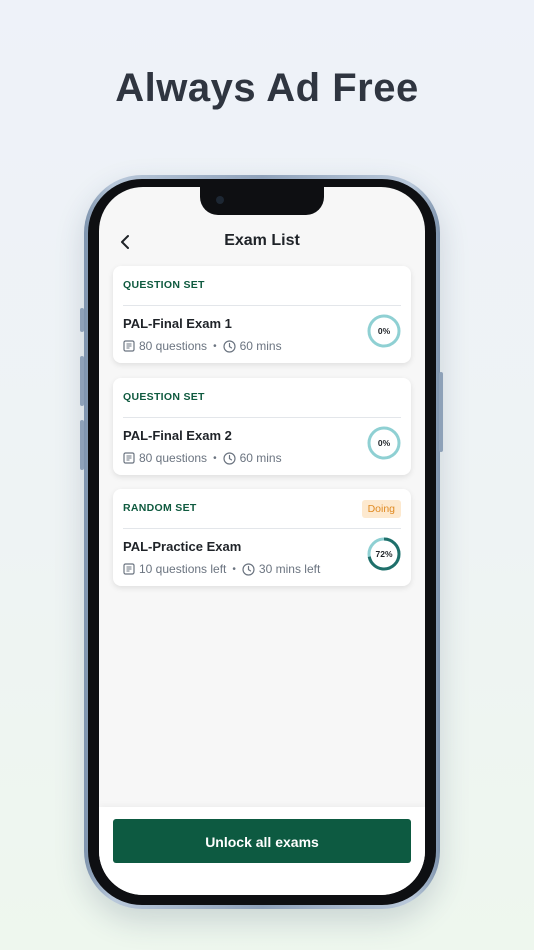  I want to click on exam-title: PAL-Final Exam 1, so click(177, 323).